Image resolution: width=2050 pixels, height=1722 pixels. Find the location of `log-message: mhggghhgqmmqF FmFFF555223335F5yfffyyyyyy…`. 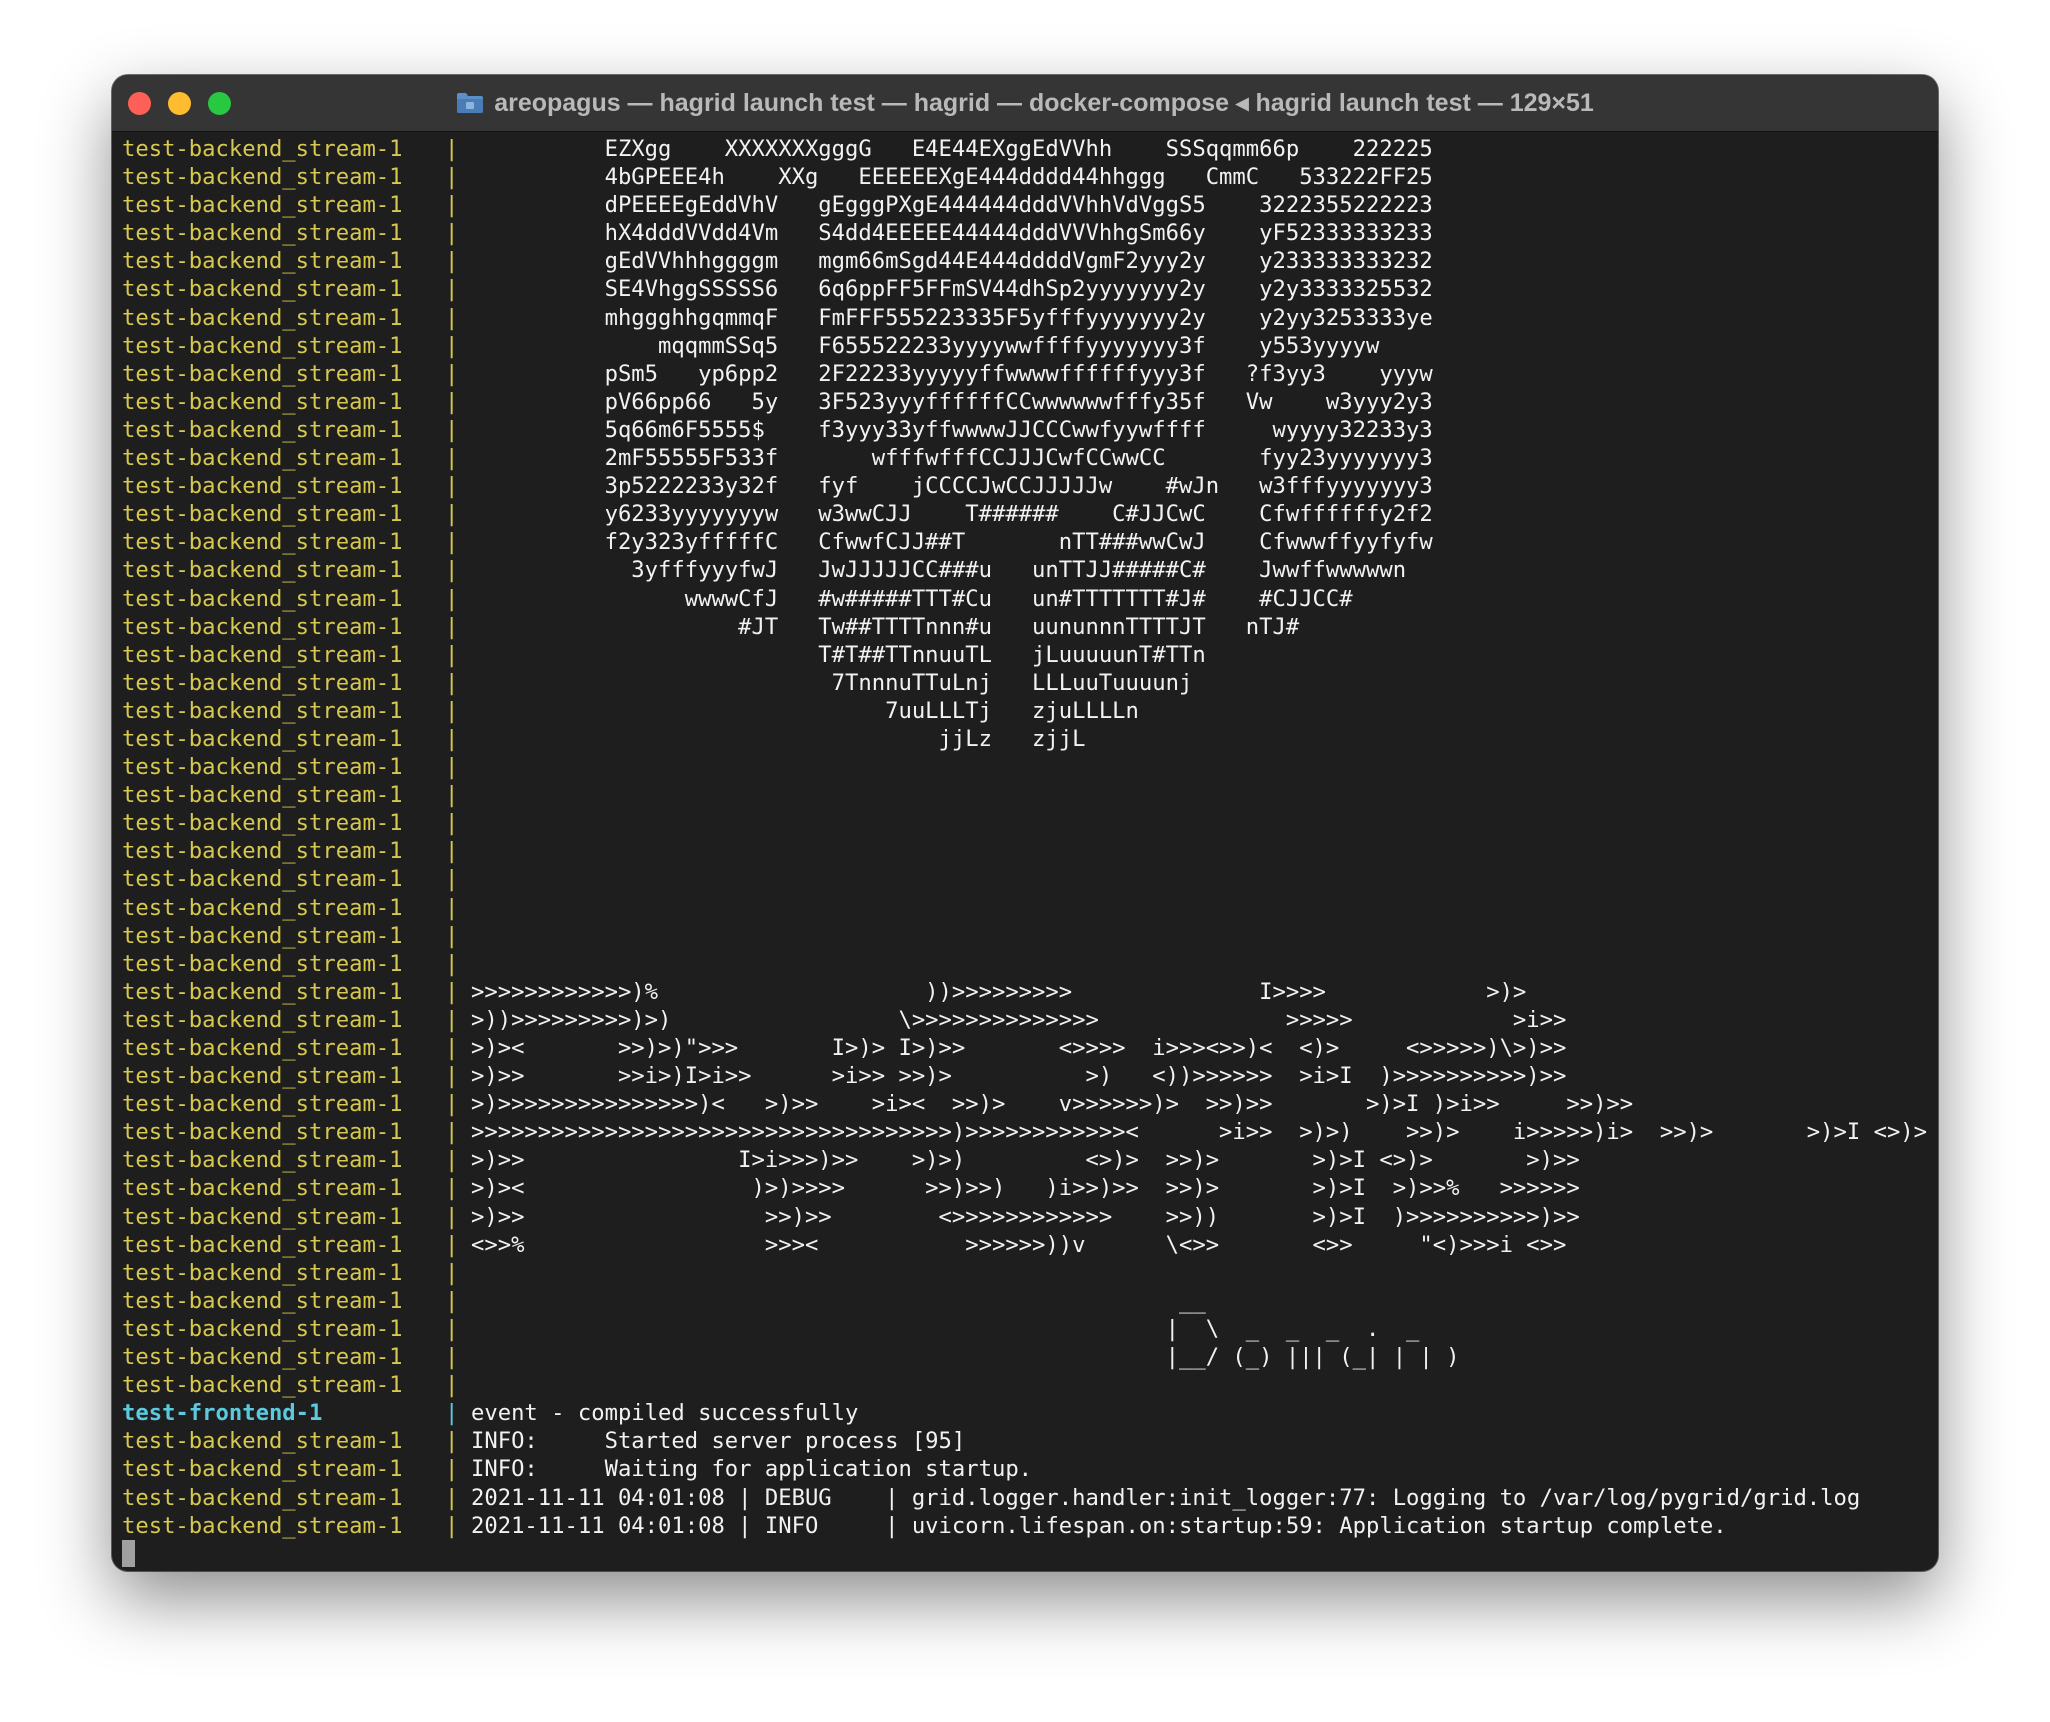

log-message: mhggghhgqmmqF FmFFF555223335F5yfffyyyyyy… is located at coordinates (952, 317).